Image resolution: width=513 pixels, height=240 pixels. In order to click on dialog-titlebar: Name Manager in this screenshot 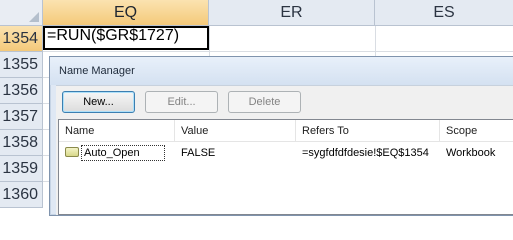, I will do `click(281, 71)`.